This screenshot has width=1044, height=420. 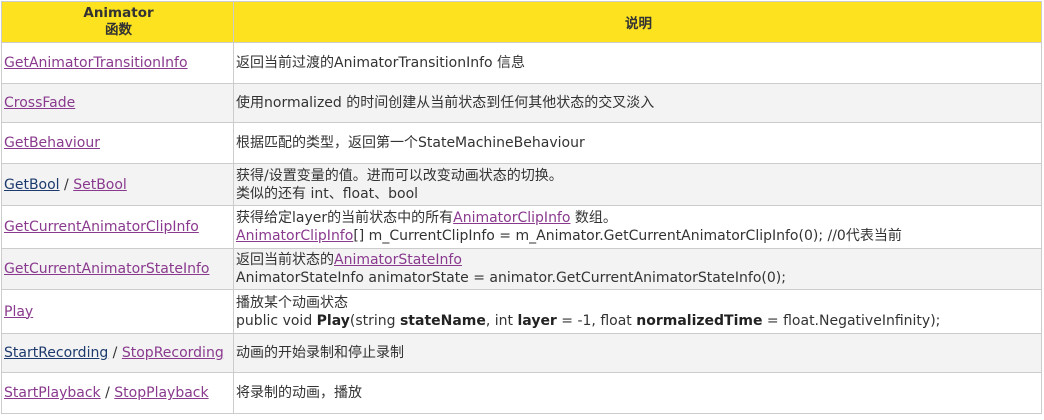 I want to click on sig-text: public void, so click(x=276, y=320).